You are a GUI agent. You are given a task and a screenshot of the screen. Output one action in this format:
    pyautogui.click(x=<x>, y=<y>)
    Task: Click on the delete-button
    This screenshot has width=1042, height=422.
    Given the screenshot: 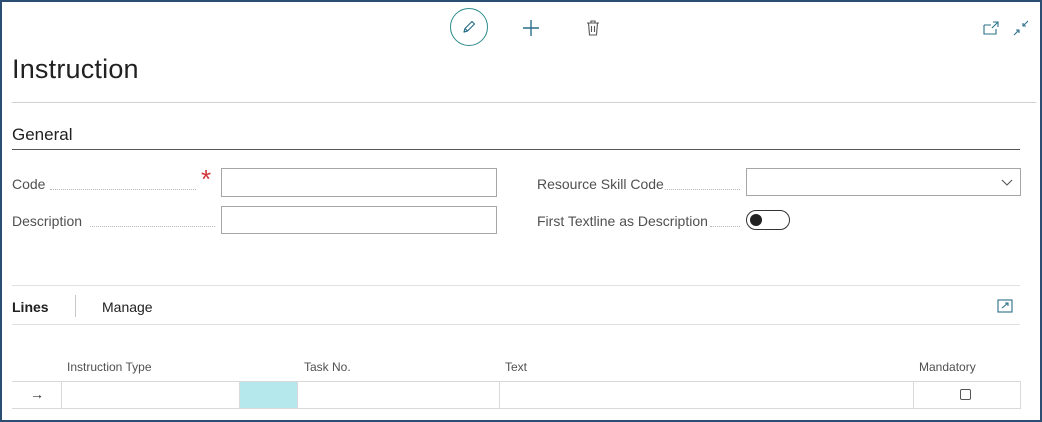 What is the action you would take?
    pyautogui.click(x=593, y=28)
    